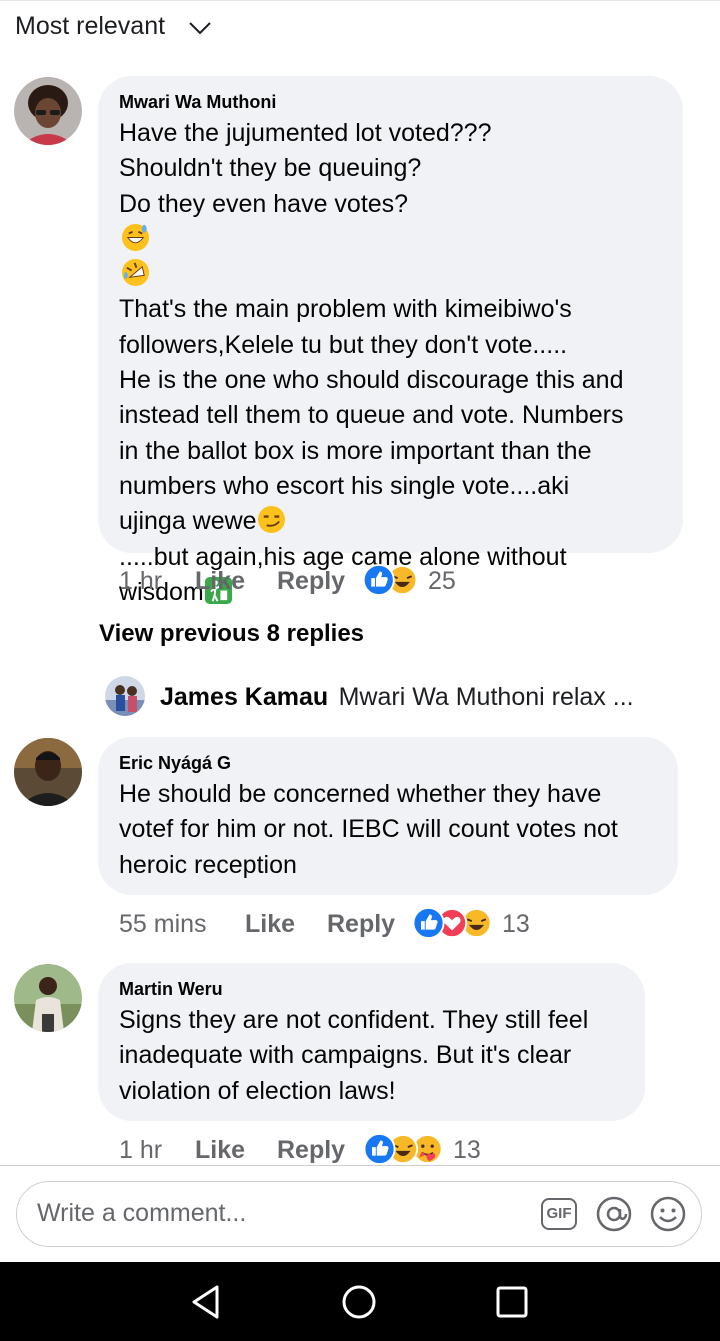 This screenshot has width=720, height=1341. I want to click on comment-input, so click(277, 1213).